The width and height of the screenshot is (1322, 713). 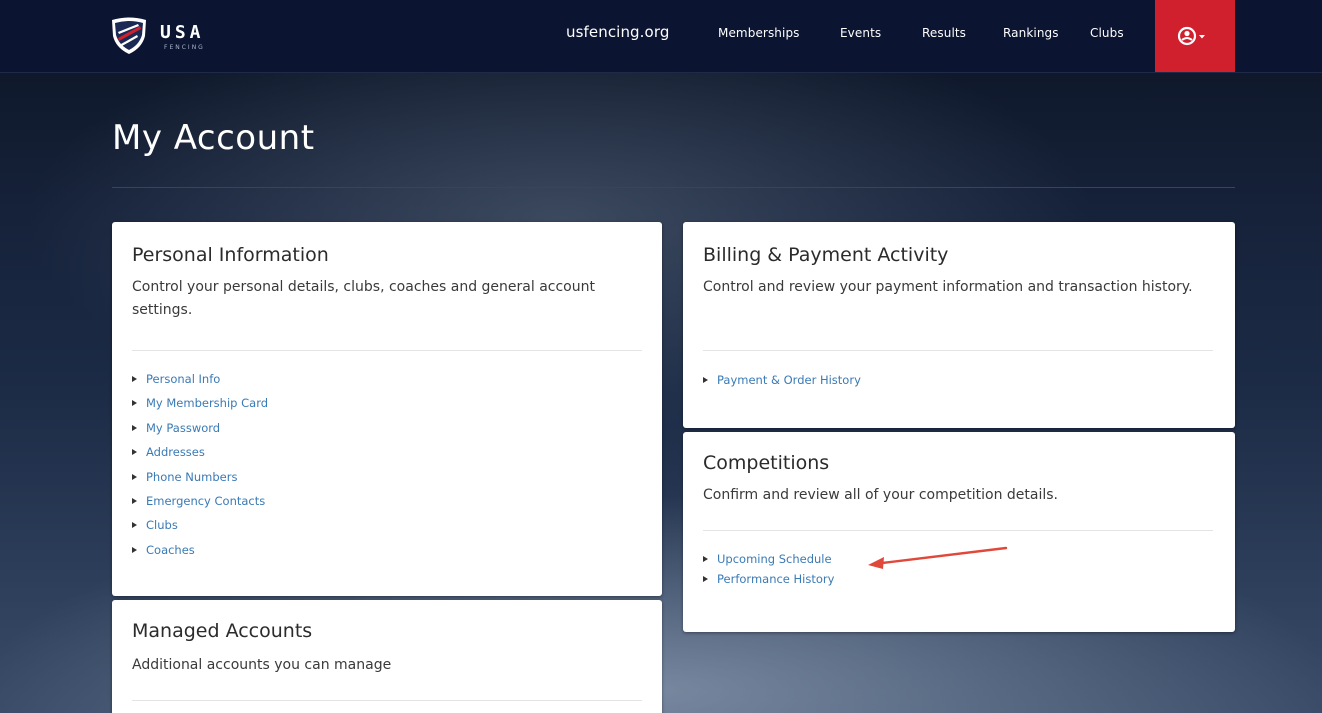 What do you see at coordinates (826, 255) in the screenshot?
I see `billing-payment-title: Billing & Payment Activity` at bounding box center [826, 255].